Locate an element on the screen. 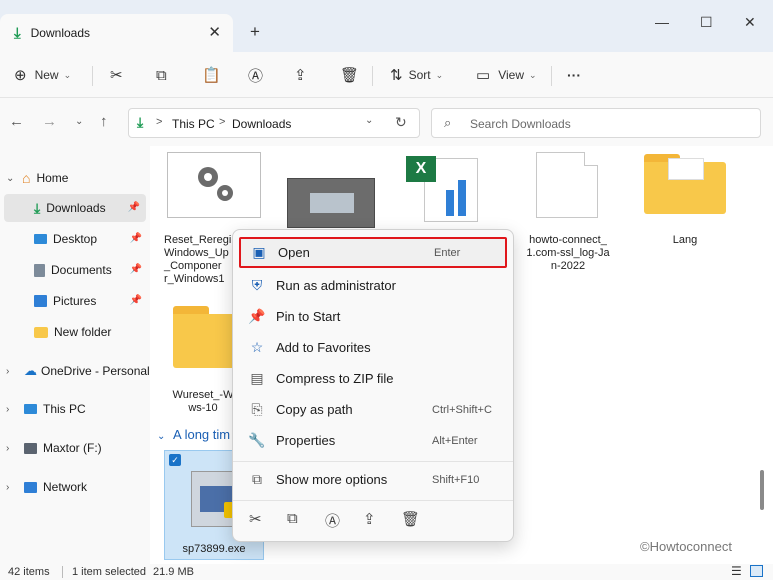  tab-title: Downloads is located at coordinates (60, 33).